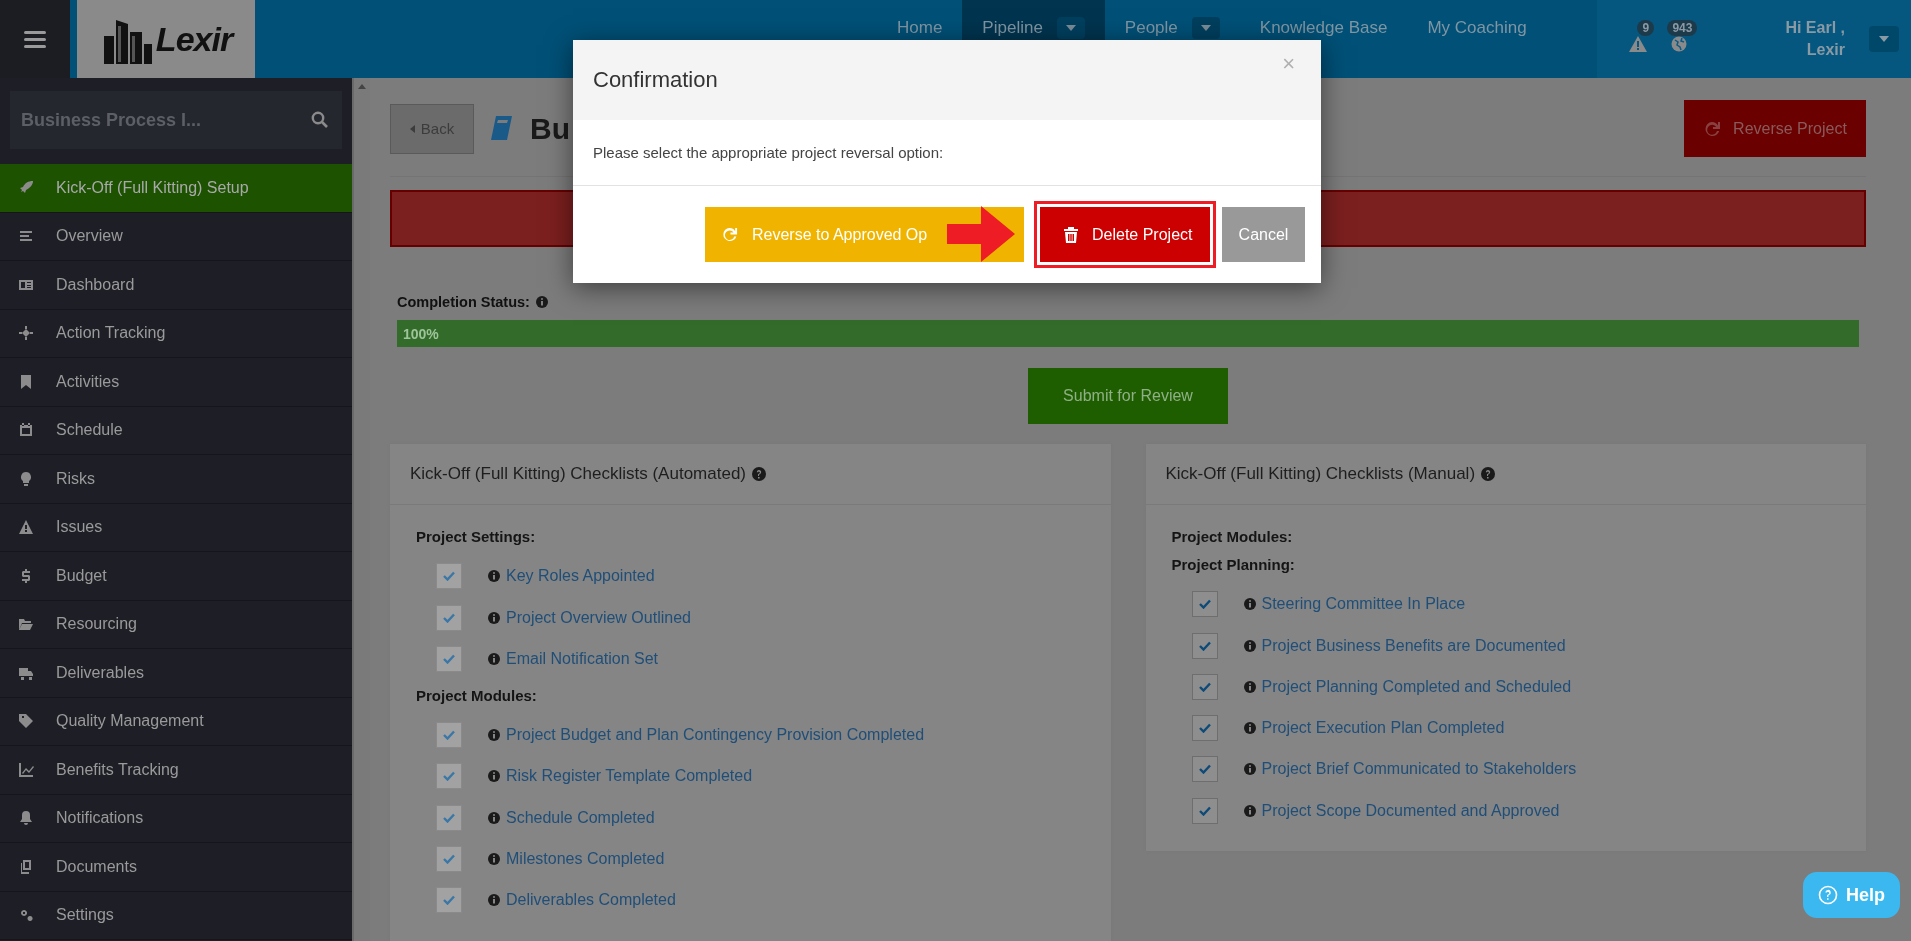 The height and width of the screenshot is (941, 1911). Describe the element at coordinates (1646, 28) in the screenshot. I see `count-badge: 9` at that location.